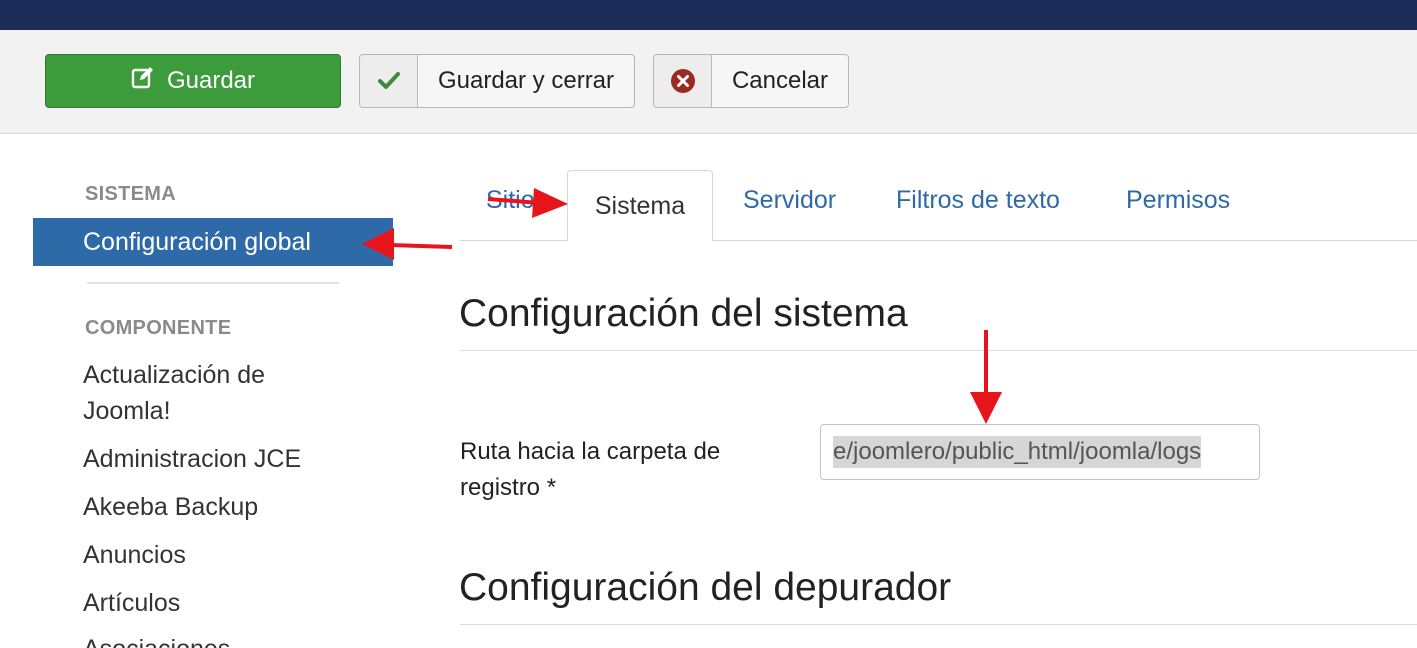  What do you see at coordinates (174, 393) in the screenshot?
I see `sidebar-item-joomla-update: Actualización de Joomla!` at bounding box center [174, 393].